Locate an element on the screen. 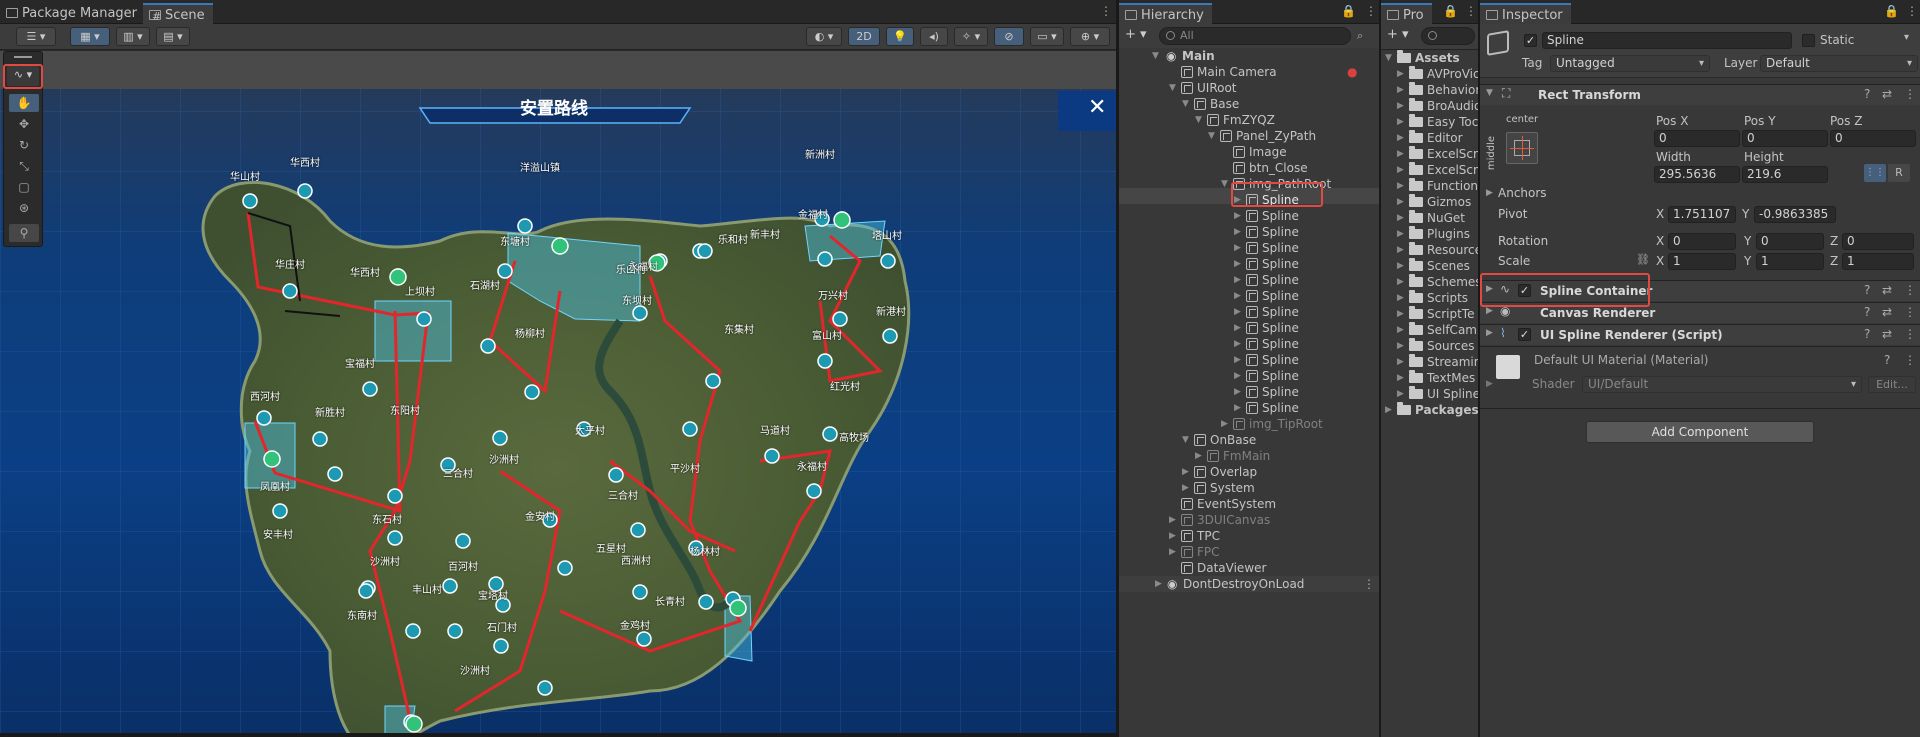  create-asset-button: + ▾ is located at coordinates (1398, 34).